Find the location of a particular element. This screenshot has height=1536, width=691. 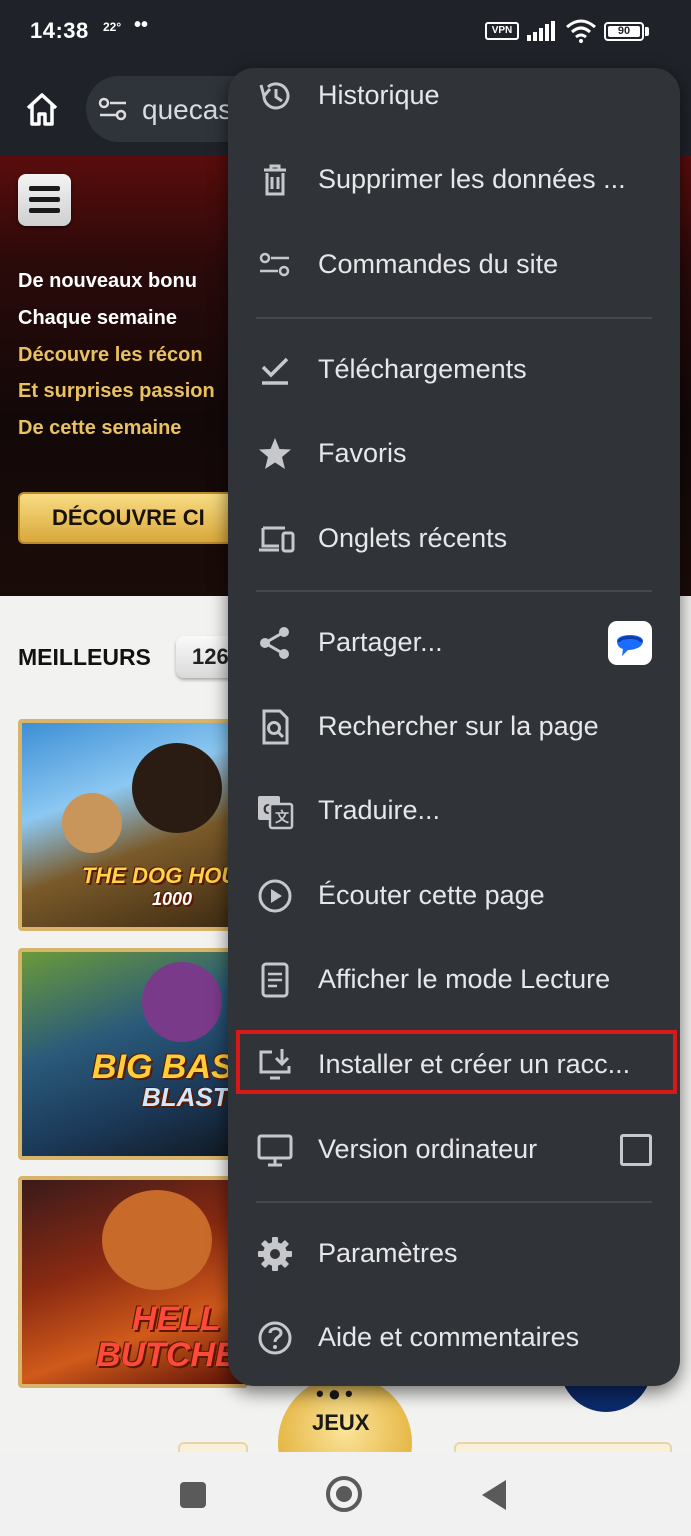

url-text: quecas is located at coordinates (187, 110).